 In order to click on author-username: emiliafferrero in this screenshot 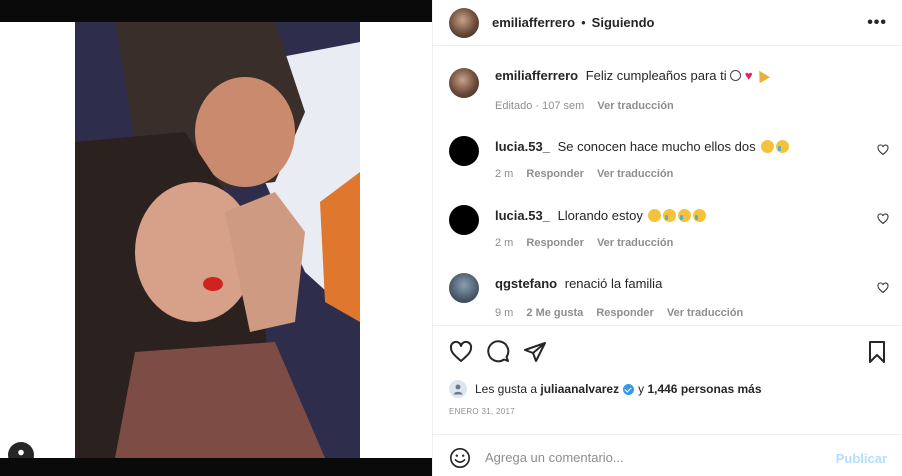, I will do `click(533, 22)`.